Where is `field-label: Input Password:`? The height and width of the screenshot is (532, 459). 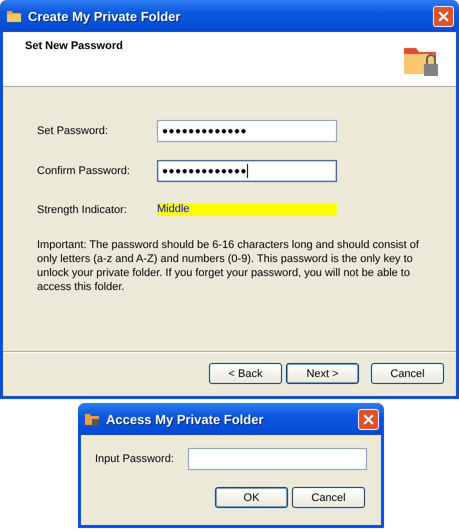
field-label: Input Password: is located at coordinates (135, 459).